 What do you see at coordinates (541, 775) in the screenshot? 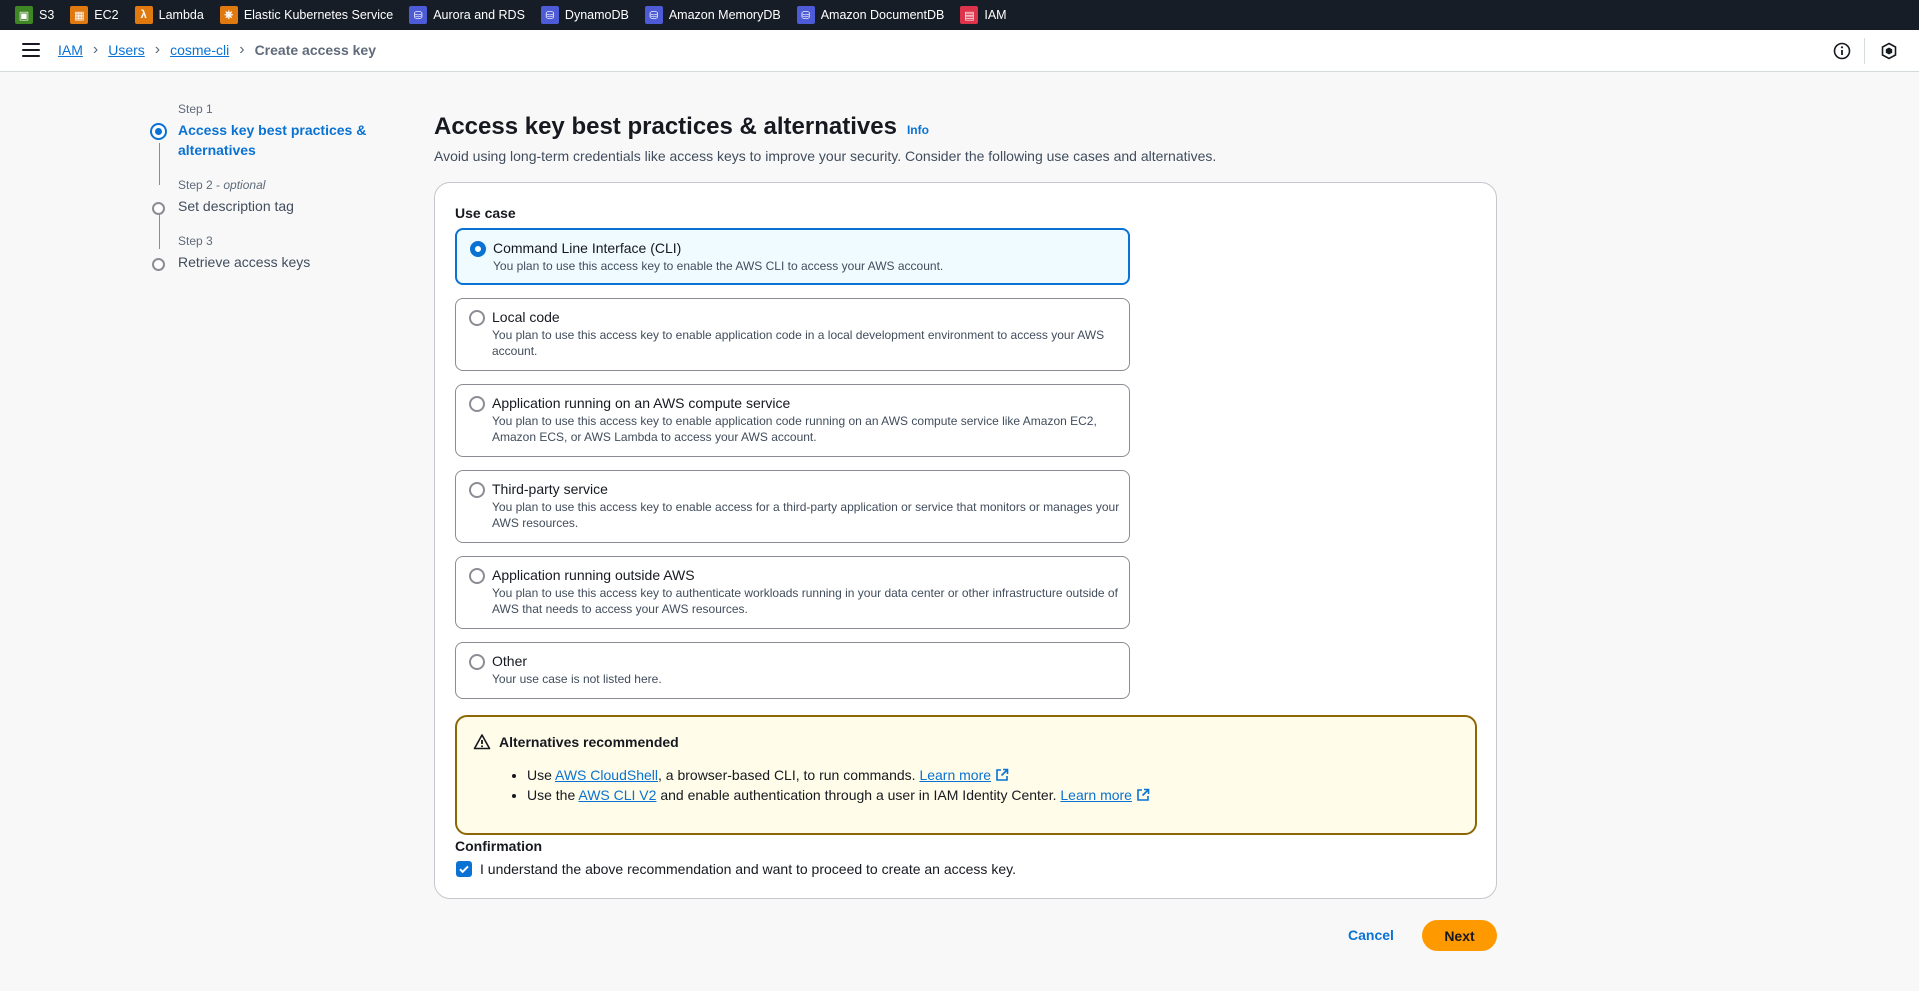
I see `alt-text: Use` at bounding box center [541, 775].